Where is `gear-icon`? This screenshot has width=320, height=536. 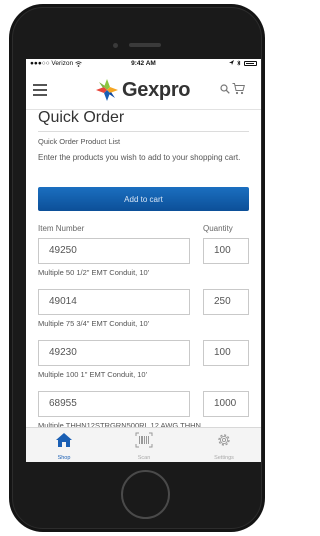 gear-icon is located at coordinates (224, 440).